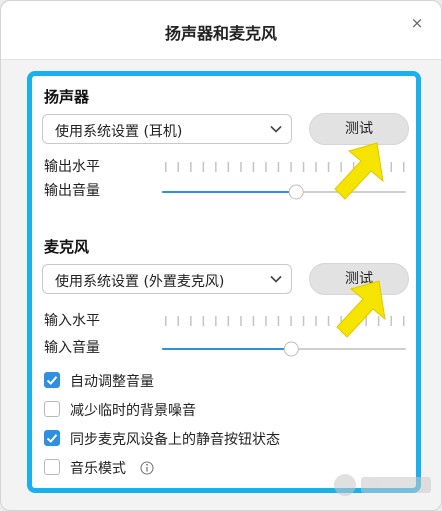 Image resolution: width=442 pixels, height=511 pixels. Describe the element at coordinates (382, 485) in the screenshot. I see `watermark-logo` at that location.